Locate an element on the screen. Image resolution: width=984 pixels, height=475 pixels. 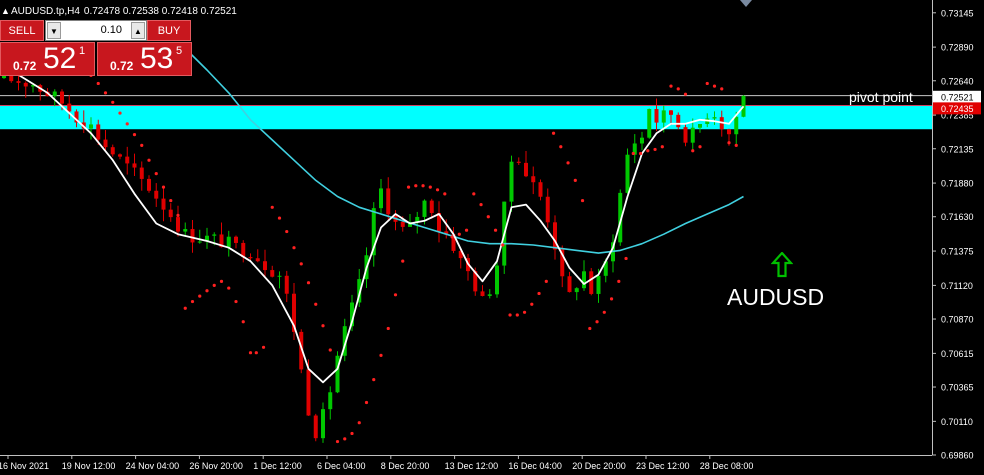
price-tick-label: 0.73145 is located at coordinates (957, 13).